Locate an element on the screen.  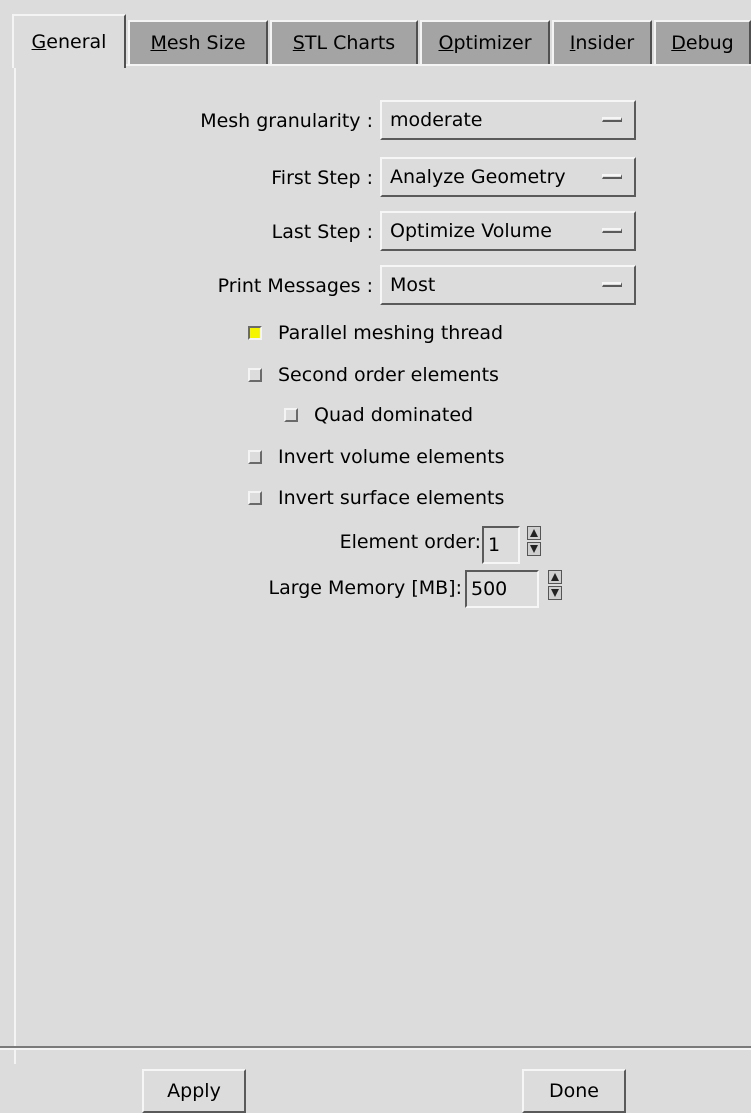
last-step-label: Last Step : is located at coordinates (322, 232).